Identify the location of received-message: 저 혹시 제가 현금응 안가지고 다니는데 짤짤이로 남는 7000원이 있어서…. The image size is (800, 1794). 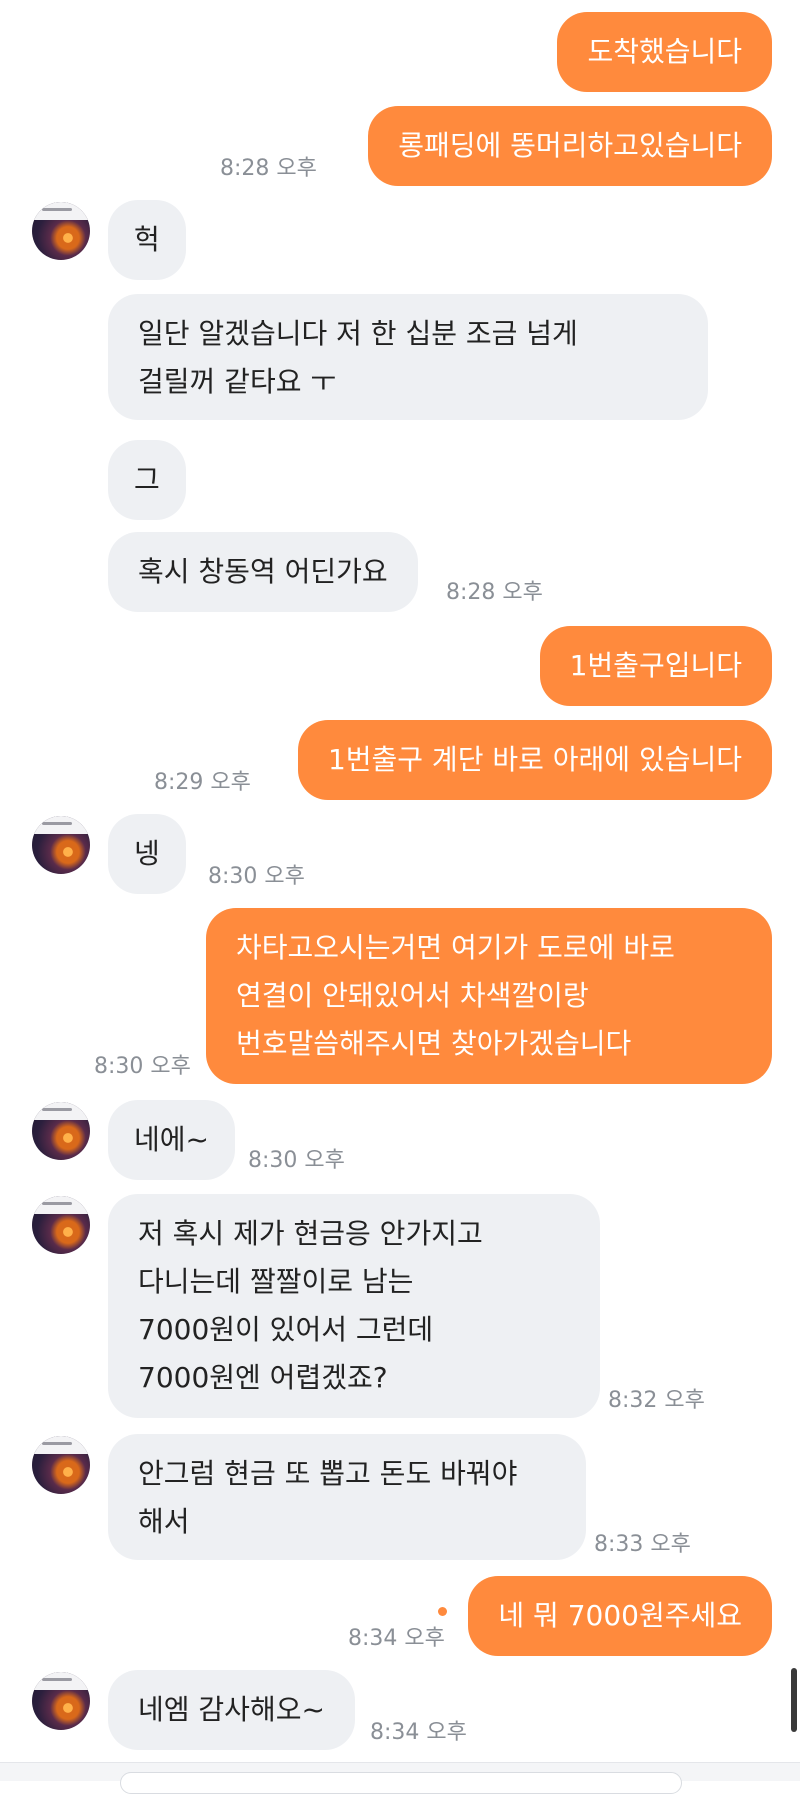
(354, 1306).